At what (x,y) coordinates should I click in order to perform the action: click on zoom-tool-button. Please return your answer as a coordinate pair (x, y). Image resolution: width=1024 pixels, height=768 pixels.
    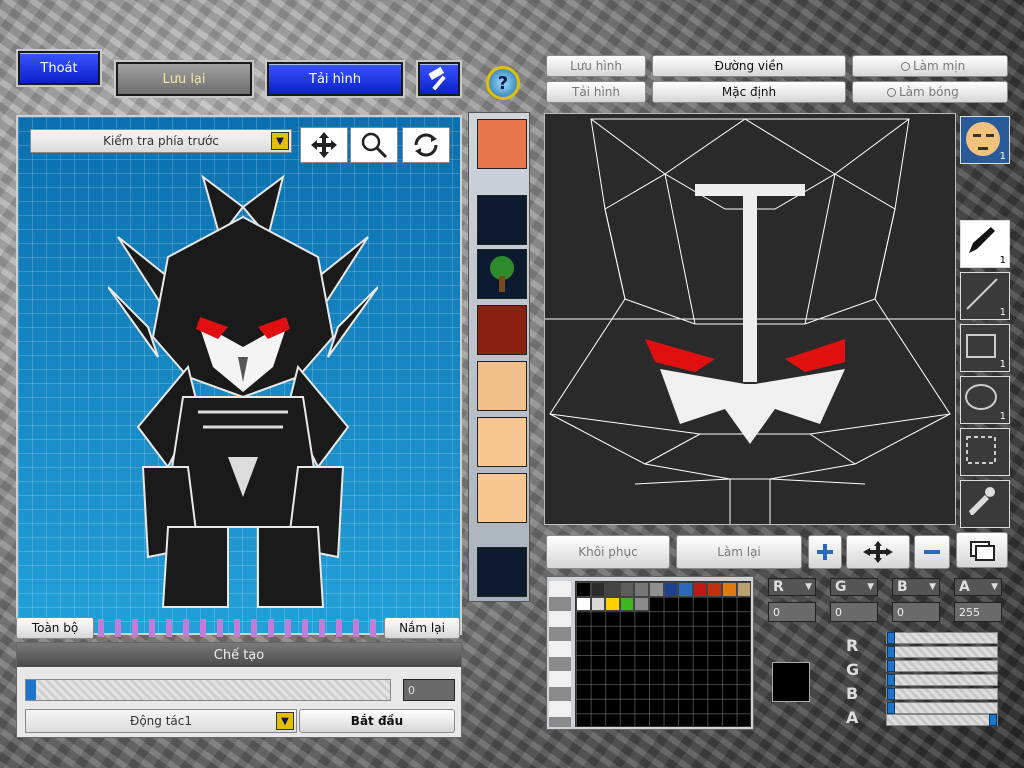
    Looking at the image, I should click on (374, 145).